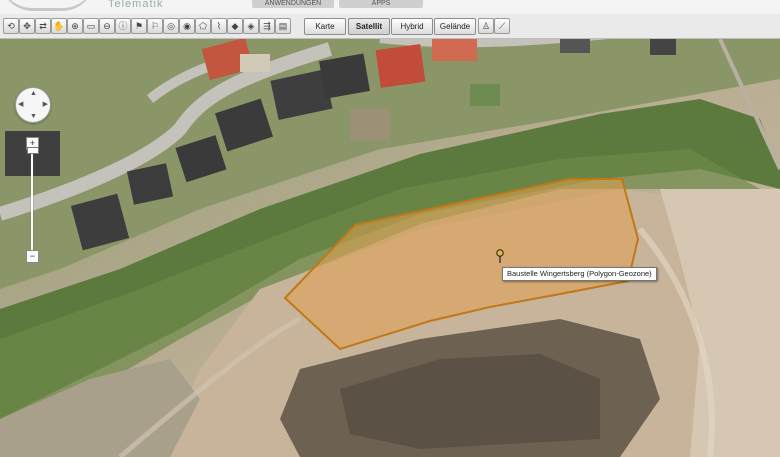 The width and height of the screenshot is (780, 457). I want to click on pan-right-icon: ▶, so click(45, 104).